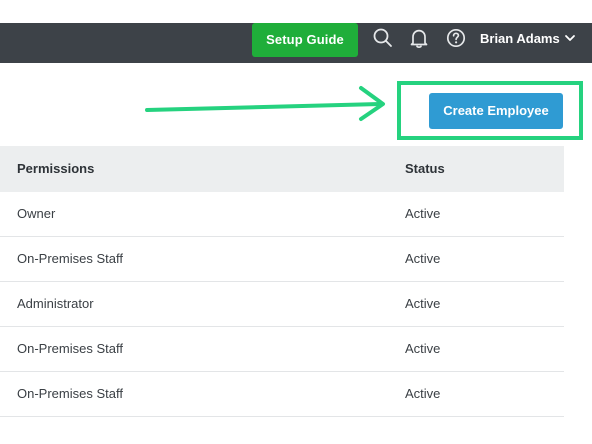 This screenshot has height=444, width=592. Describe the element at coordinates (305, 40) in the screenshot. I see `setup-guide-button: Setup Guide` at that location.